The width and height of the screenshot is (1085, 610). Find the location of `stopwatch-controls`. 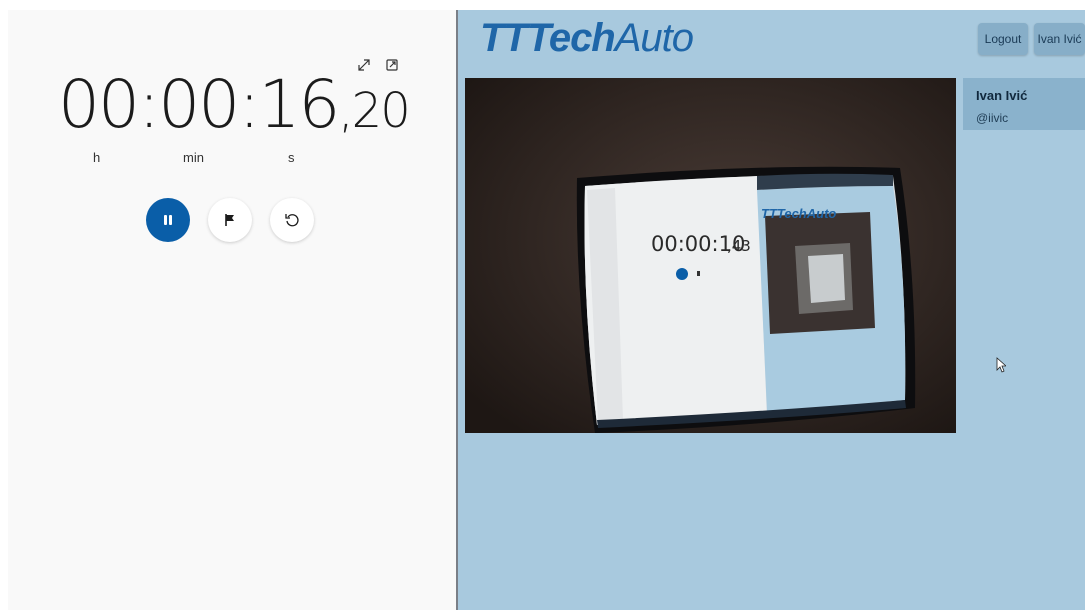

stopwatch-controls is located at coordinates (230, 220).